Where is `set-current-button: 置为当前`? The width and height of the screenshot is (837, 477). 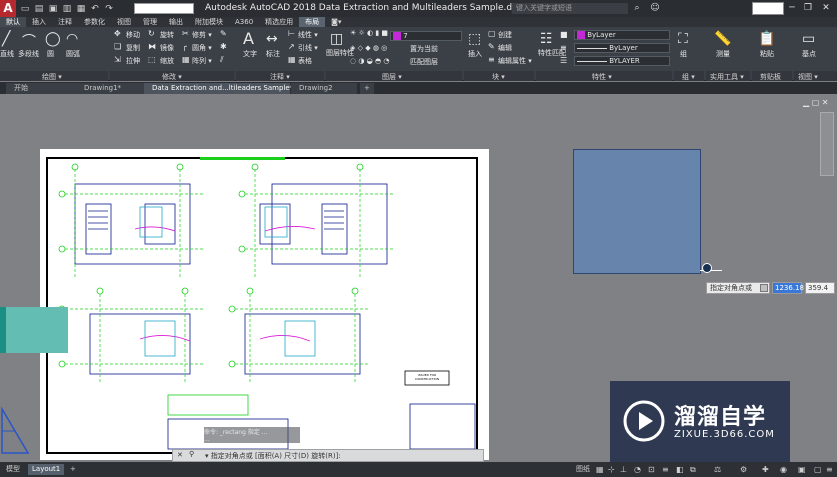 set-current-button: 置为当前 is located at coordinates (424, 49).